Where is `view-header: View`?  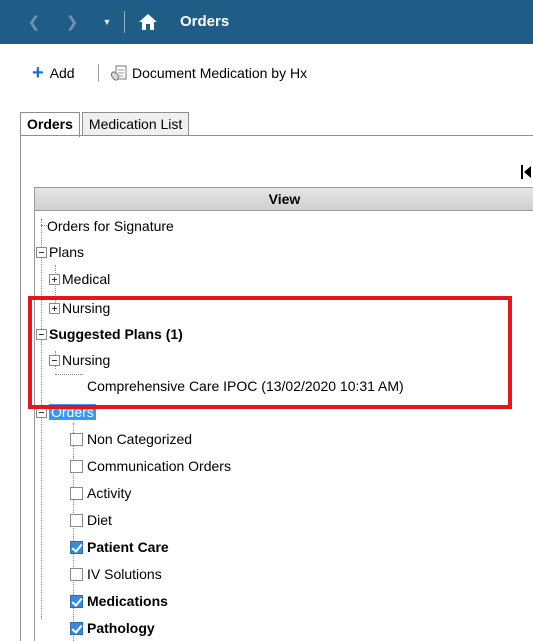
view-header: View is located at coordinates (284, 199).